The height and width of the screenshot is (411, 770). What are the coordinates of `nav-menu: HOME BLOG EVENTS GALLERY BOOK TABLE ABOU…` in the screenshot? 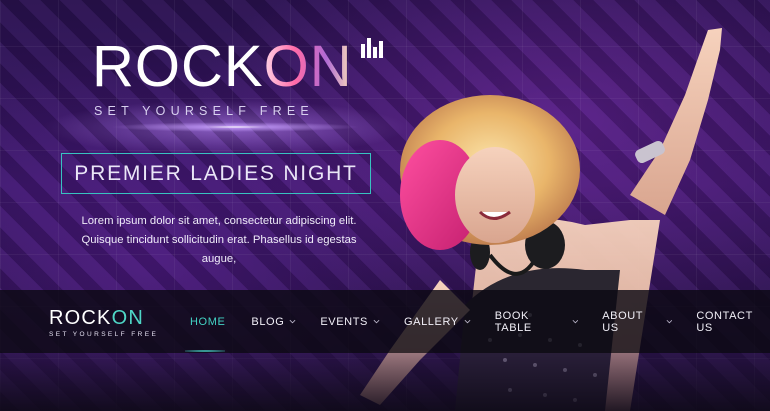 It's located at (480, 321).